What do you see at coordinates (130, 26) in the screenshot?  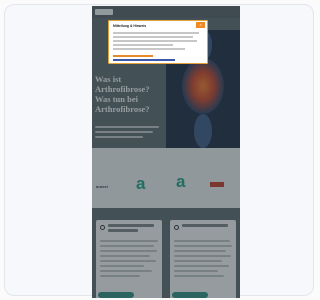 I see `consent-title: Mitteilung & Hinweis` at bounding box center [130, 26].